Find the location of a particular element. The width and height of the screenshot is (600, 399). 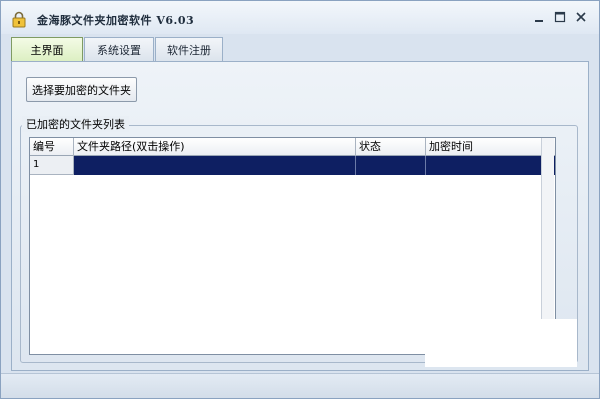

title-bar: 金海豚文件夹加密软件 V6.03 is located at coordinates (300, 17).